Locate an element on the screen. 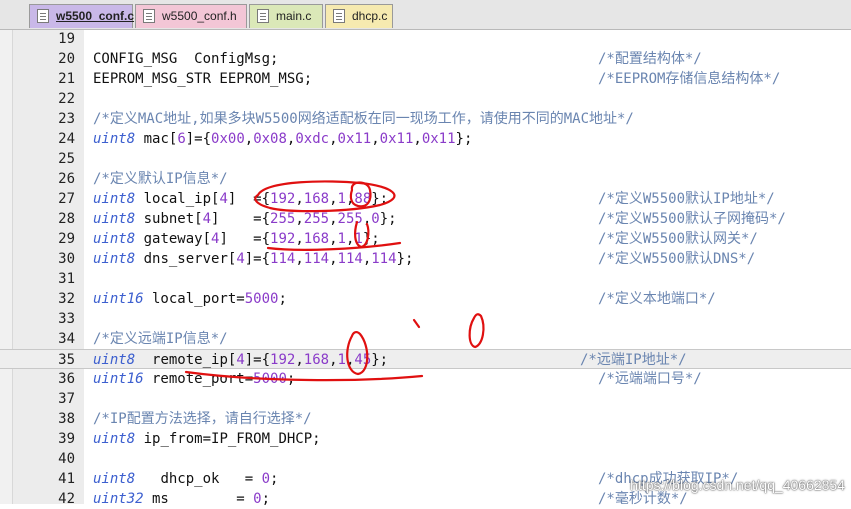 This screenshot has height=509, width=851. identifier: remote_ip[ is located at coordinates (186, 360).